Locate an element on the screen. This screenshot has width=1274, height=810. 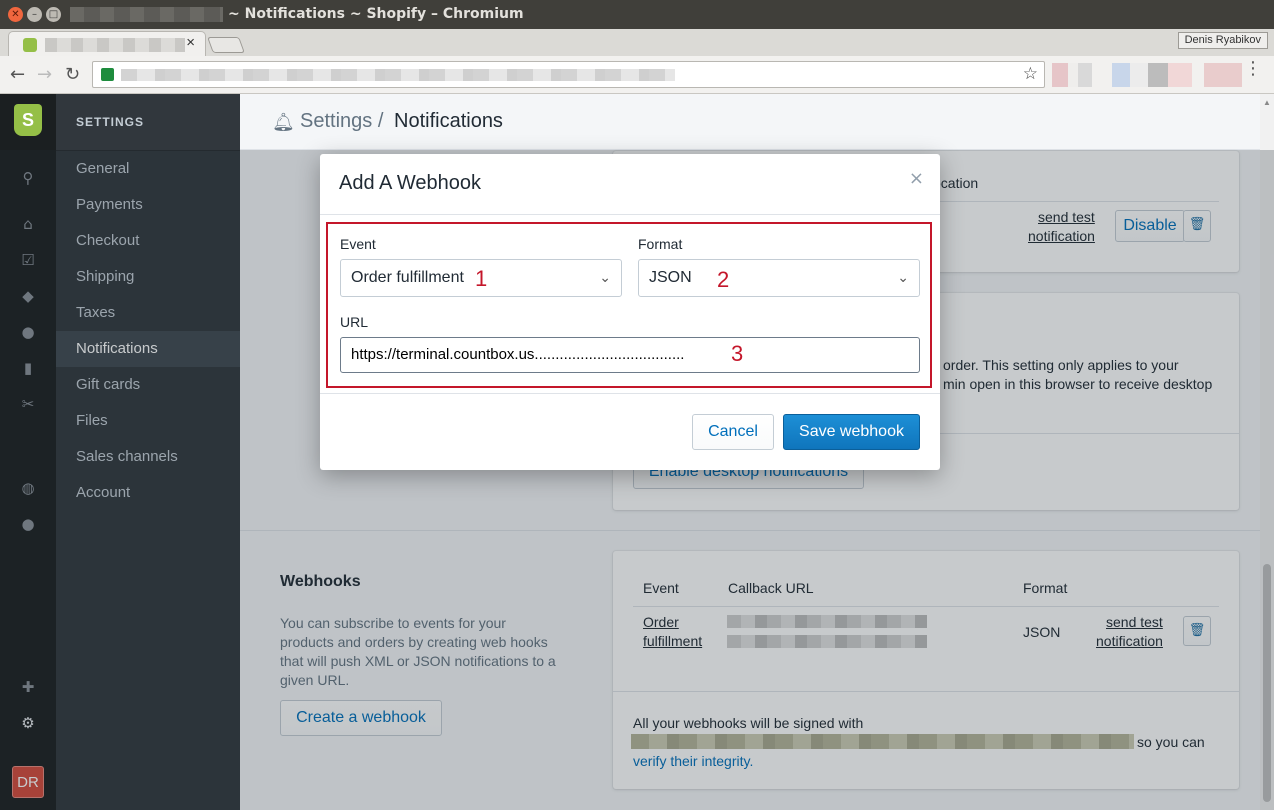
tab-close-icon: × is located at coordinates (190, 42).